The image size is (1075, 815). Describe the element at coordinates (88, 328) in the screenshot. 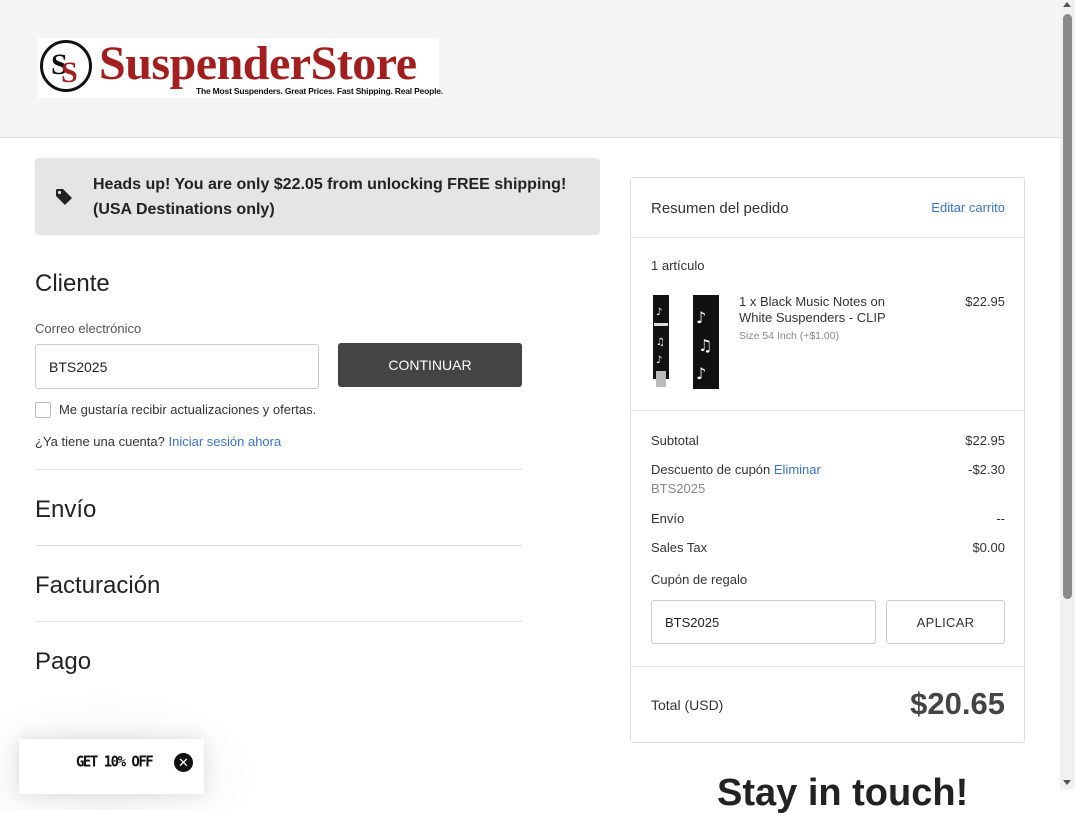

I see `email-label: Correo electrónico` at that location.